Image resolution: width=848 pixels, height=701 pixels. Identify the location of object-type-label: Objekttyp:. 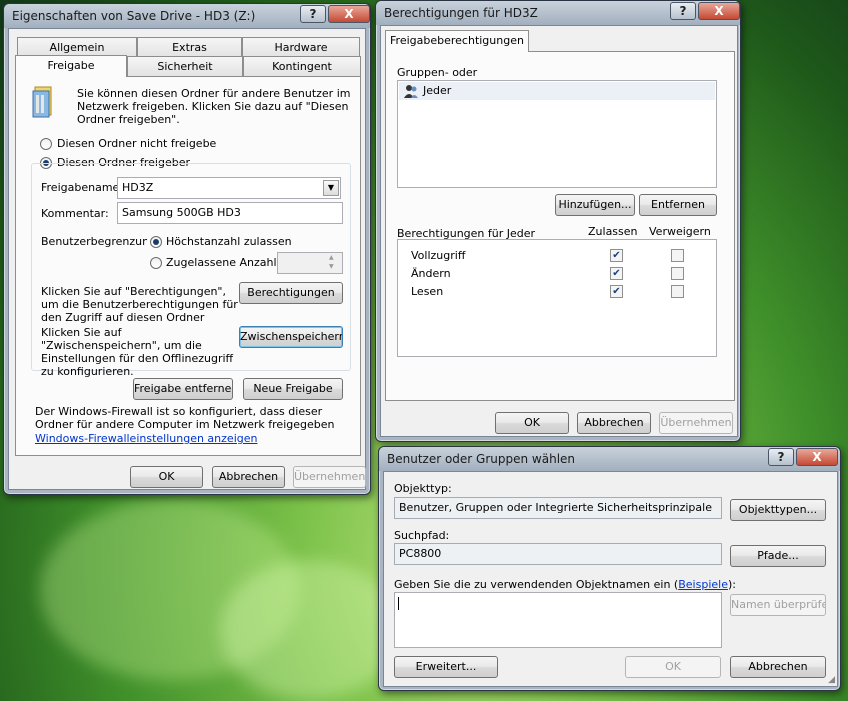
(423, 488).